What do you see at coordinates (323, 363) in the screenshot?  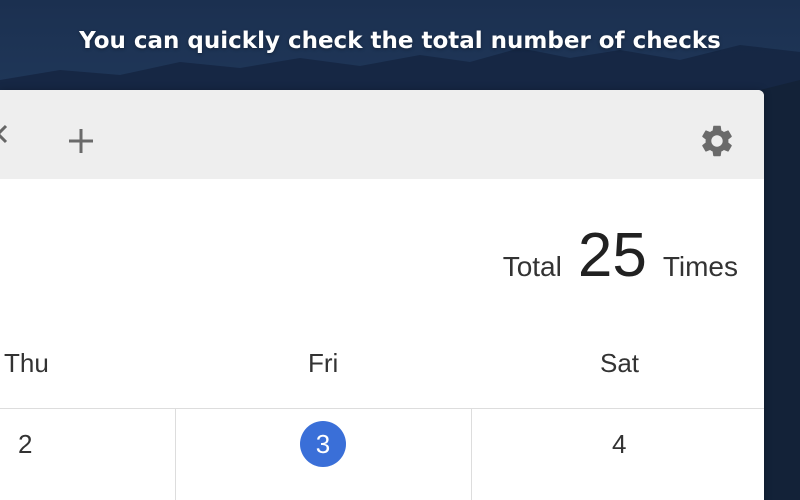 I see `weekday-fri: Fri` at bounding box center [323, 363].